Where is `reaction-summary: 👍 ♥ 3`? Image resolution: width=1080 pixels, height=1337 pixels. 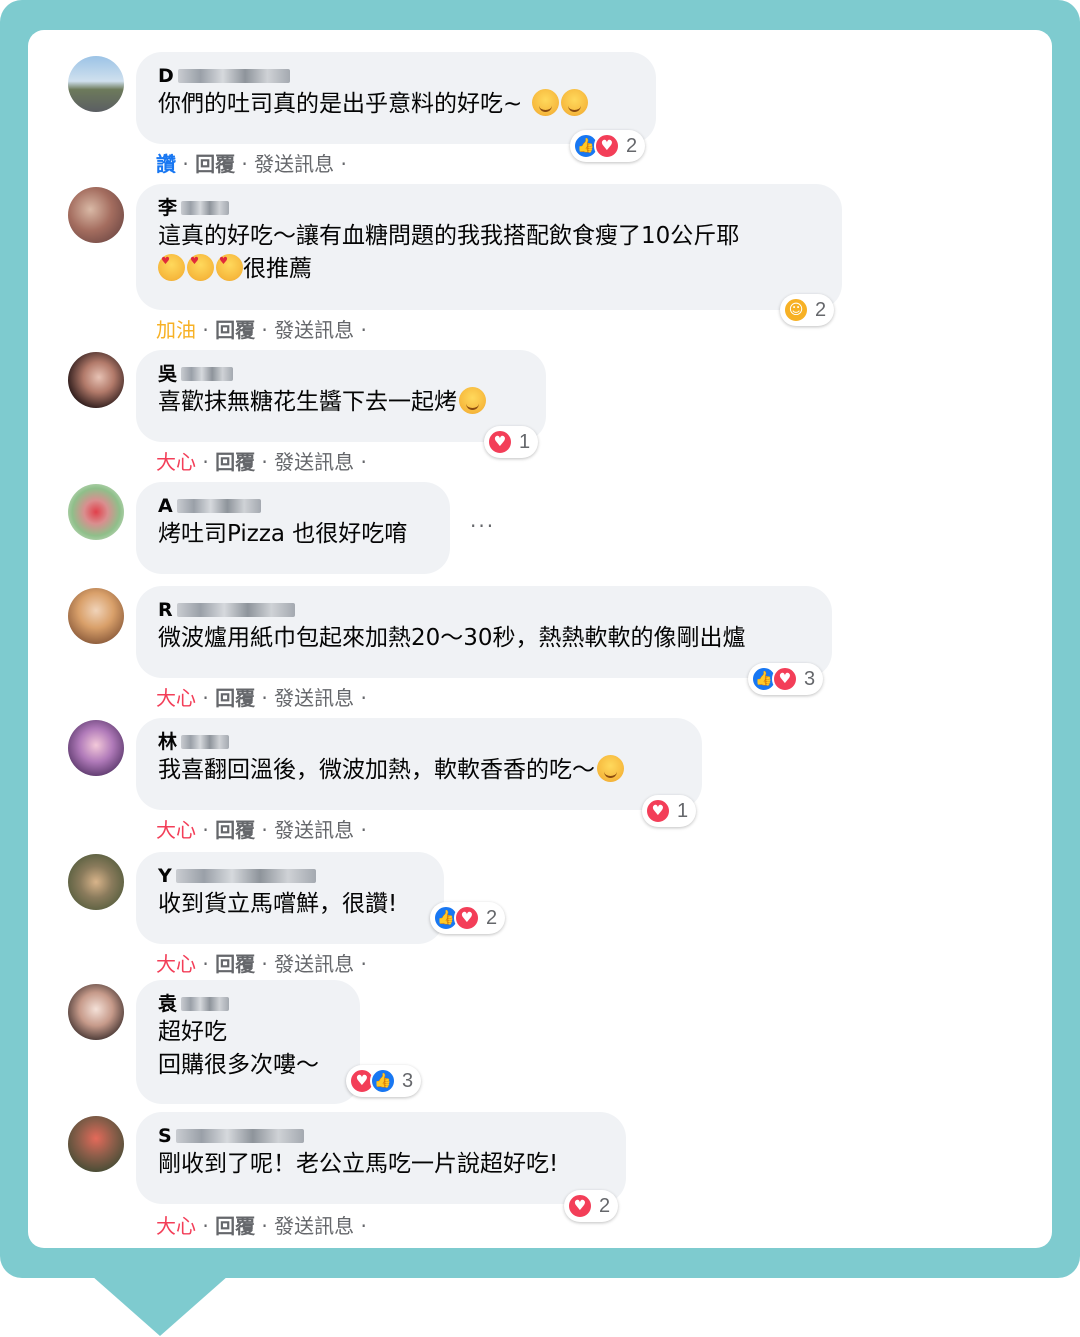 reaction-summary: 👍 ♥ 3 is located at coordinates (786, 679).